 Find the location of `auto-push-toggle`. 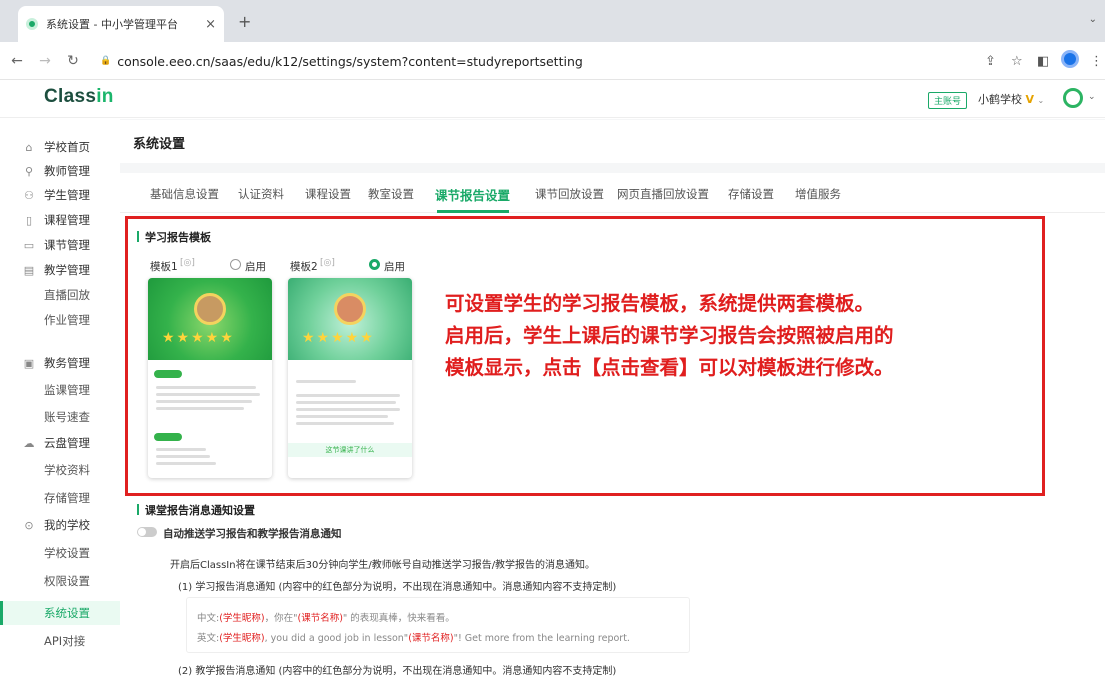

auto-push-toggle is located at coordinates (147, 532).